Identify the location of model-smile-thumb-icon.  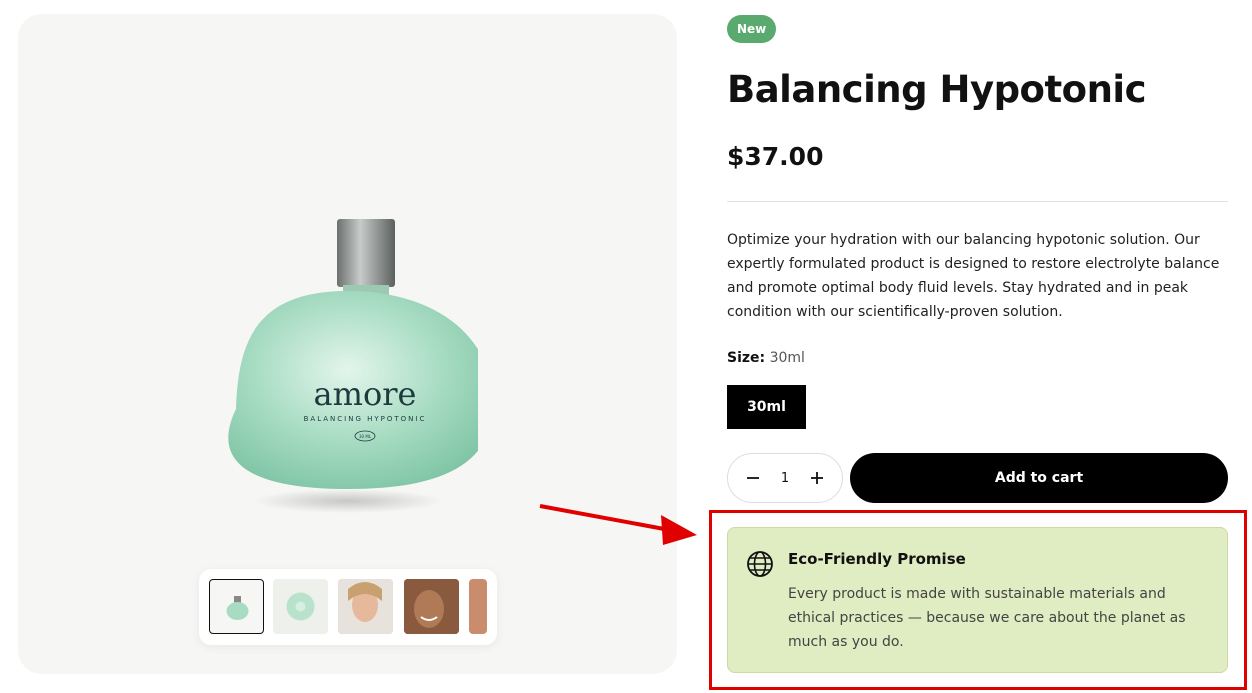
(431, 606).